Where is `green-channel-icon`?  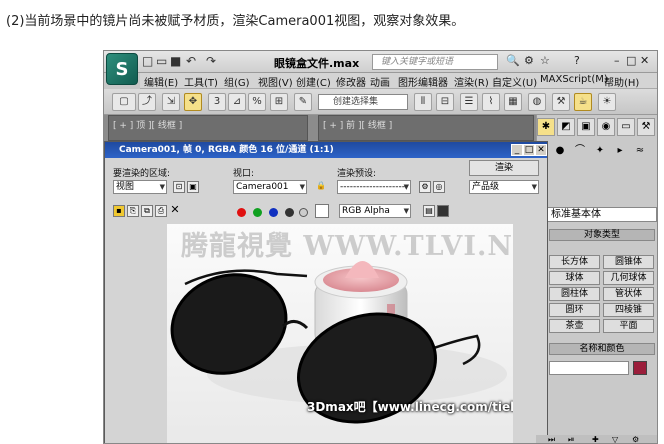
green-channel-icon is located at coordinates (257, 212).